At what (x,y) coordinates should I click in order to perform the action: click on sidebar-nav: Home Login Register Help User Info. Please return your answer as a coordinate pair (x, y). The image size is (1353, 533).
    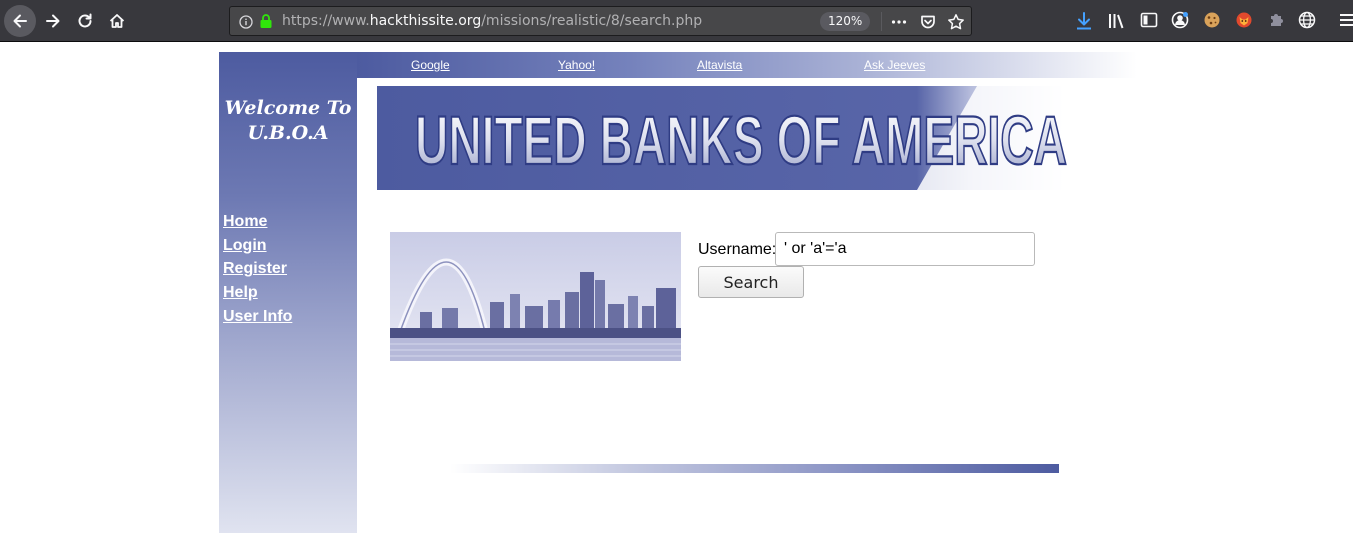
    Looking at the image, I should click on (257, 269).